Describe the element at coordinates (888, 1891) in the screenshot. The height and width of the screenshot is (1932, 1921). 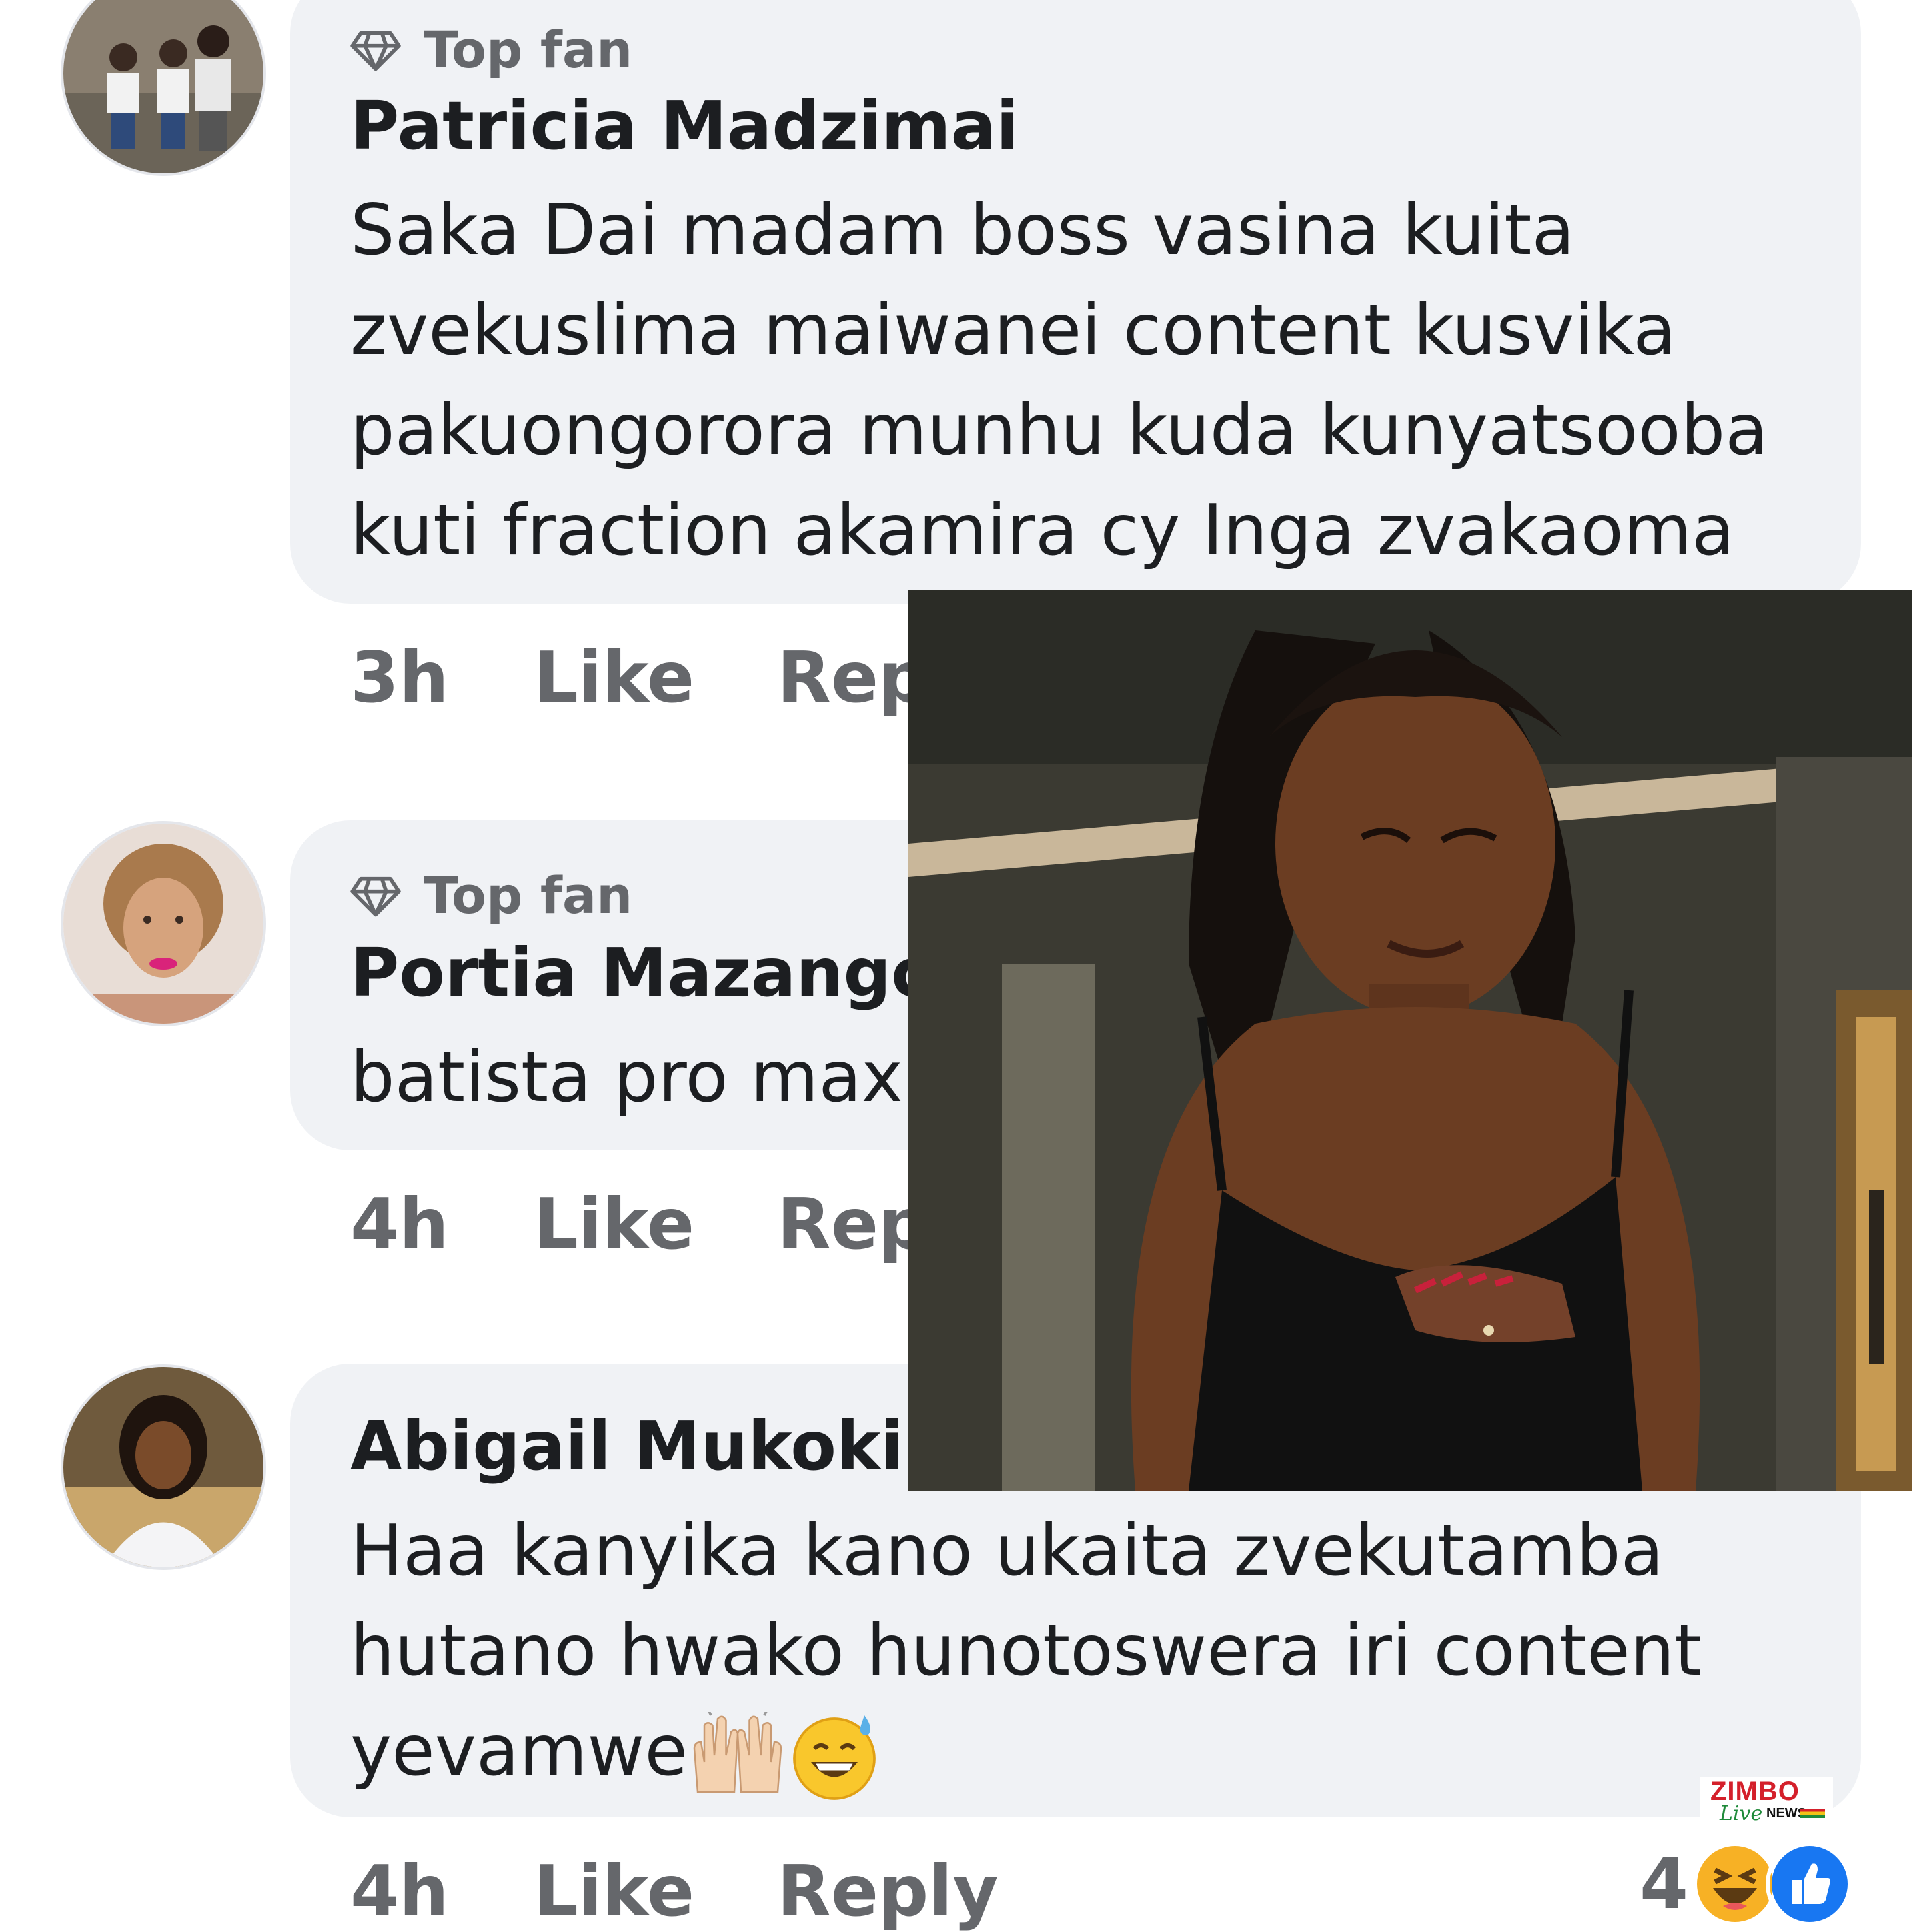
I see `reply-button: Reply` at that location.